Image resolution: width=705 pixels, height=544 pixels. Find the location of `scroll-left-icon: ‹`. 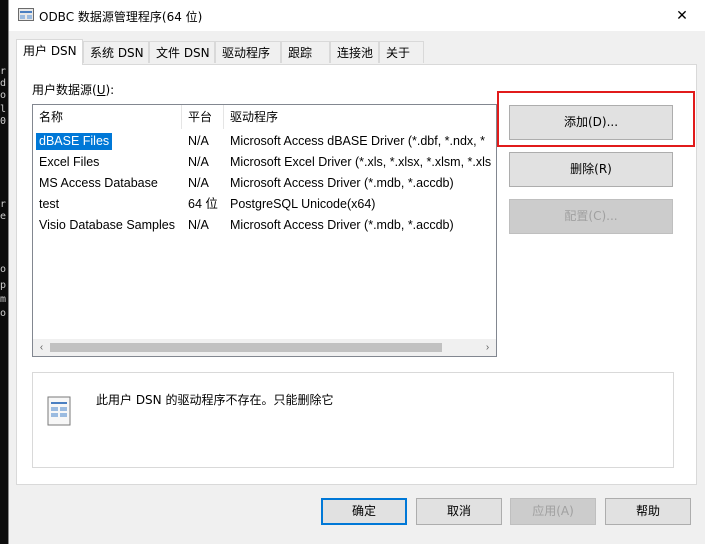

scroll-left-icon: ‹ is located at coordinates (41, 347).